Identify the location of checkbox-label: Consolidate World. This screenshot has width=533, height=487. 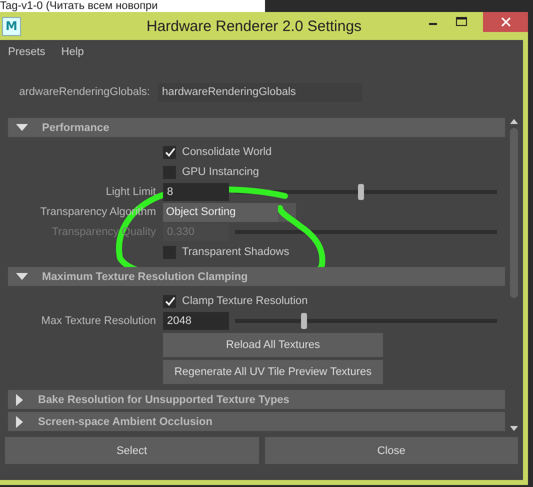
(227, 152).